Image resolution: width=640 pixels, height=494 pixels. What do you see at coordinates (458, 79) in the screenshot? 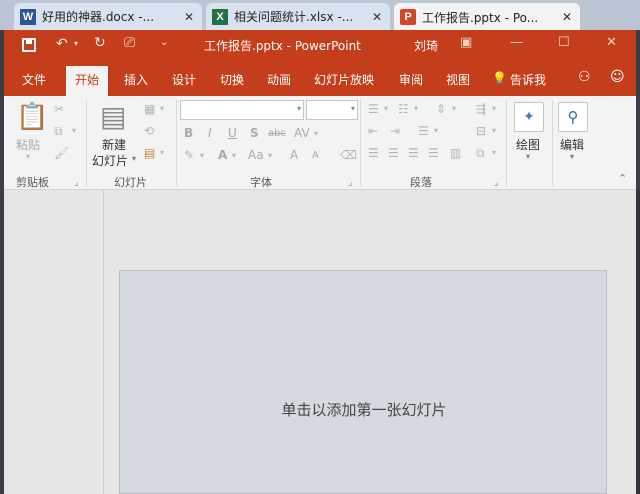
I see `tab-view: 视图` at bounding box center [458, 79].